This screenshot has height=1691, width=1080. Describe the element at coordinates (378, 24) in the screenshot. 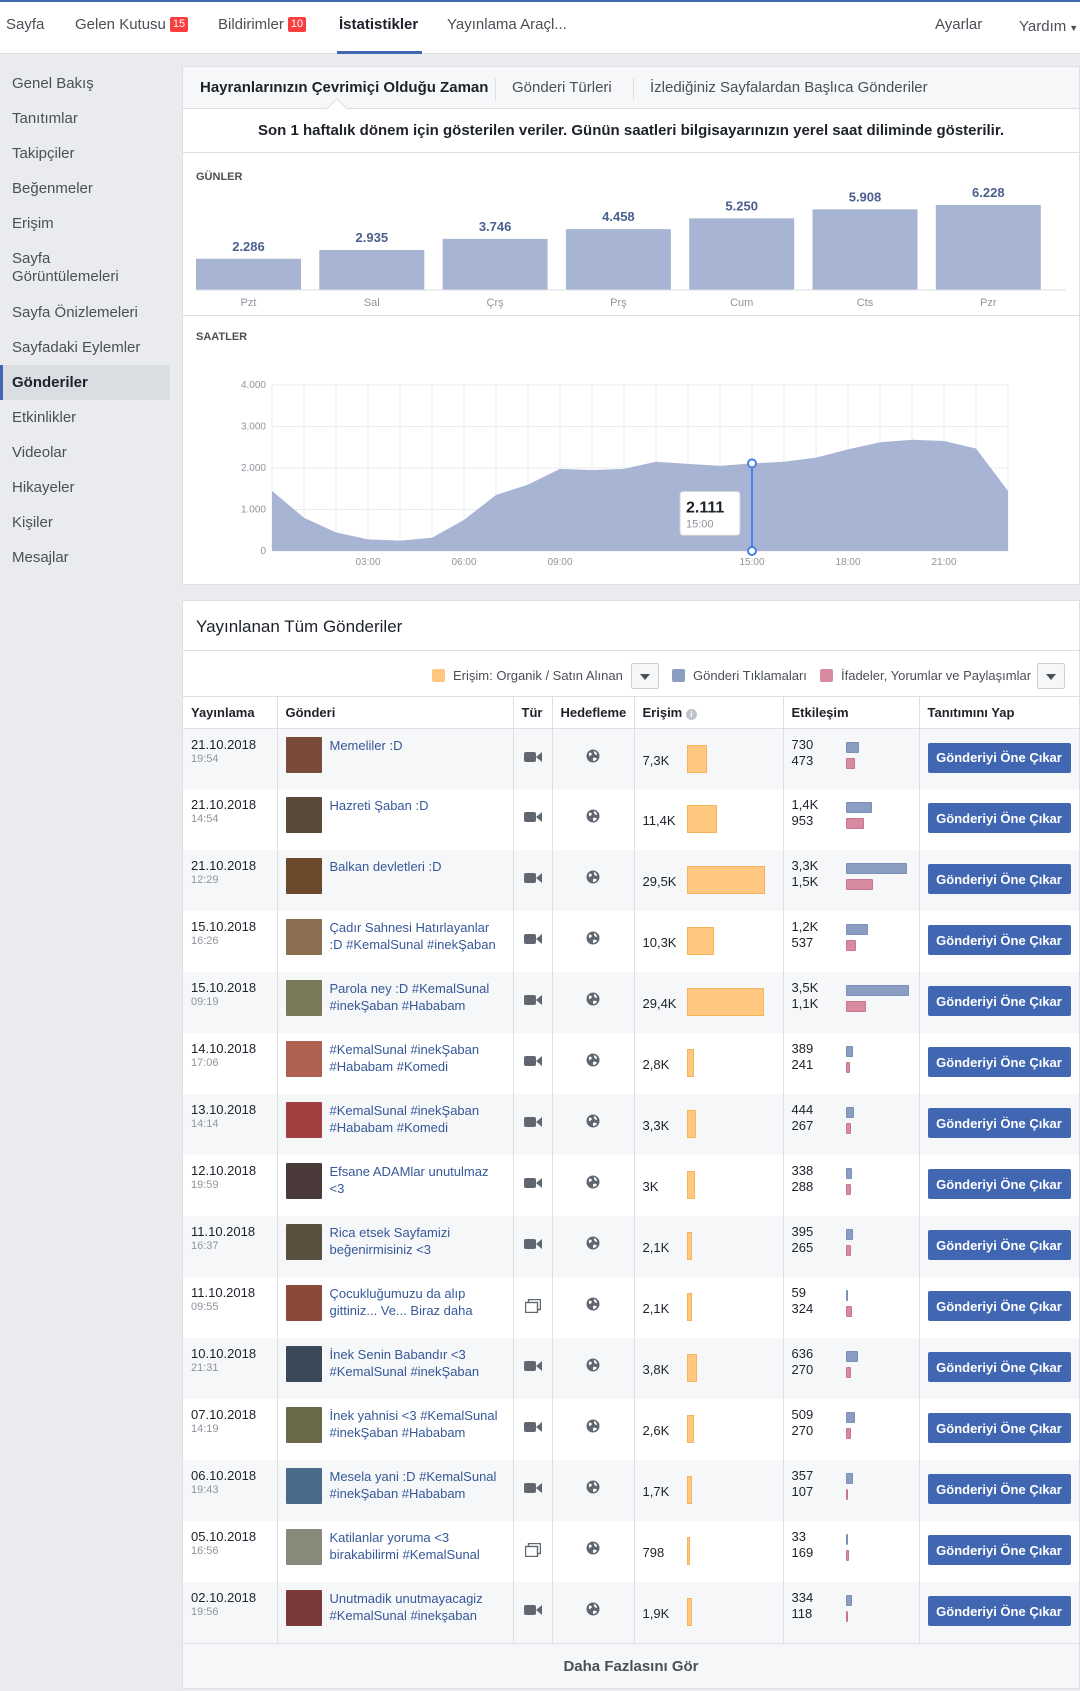

I see `nav-insights: İstatistikler` at that location.